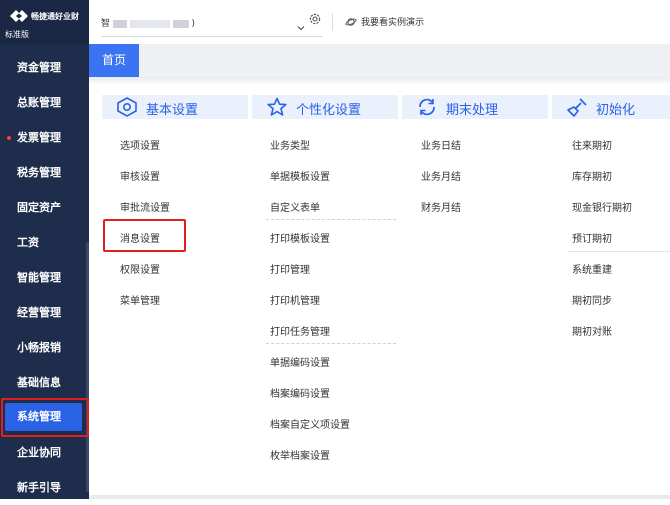 The image size is (670, 505). Describe the element at coordinates (114, 60) in the screenshot. I see `tab-home: 首页` at that location.